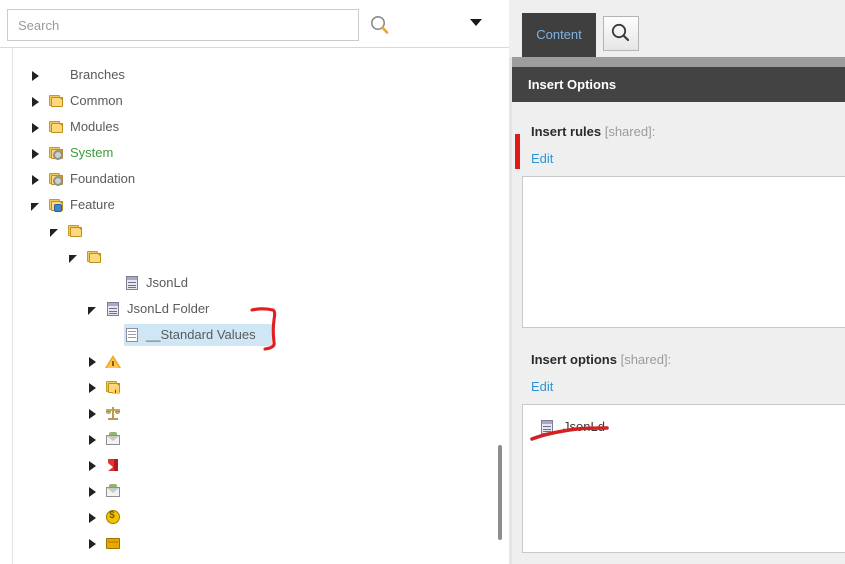 Image resolution: width=845 pixels, height=564 pixels. I want to click on tree-item: Feature, so click(254, 205).